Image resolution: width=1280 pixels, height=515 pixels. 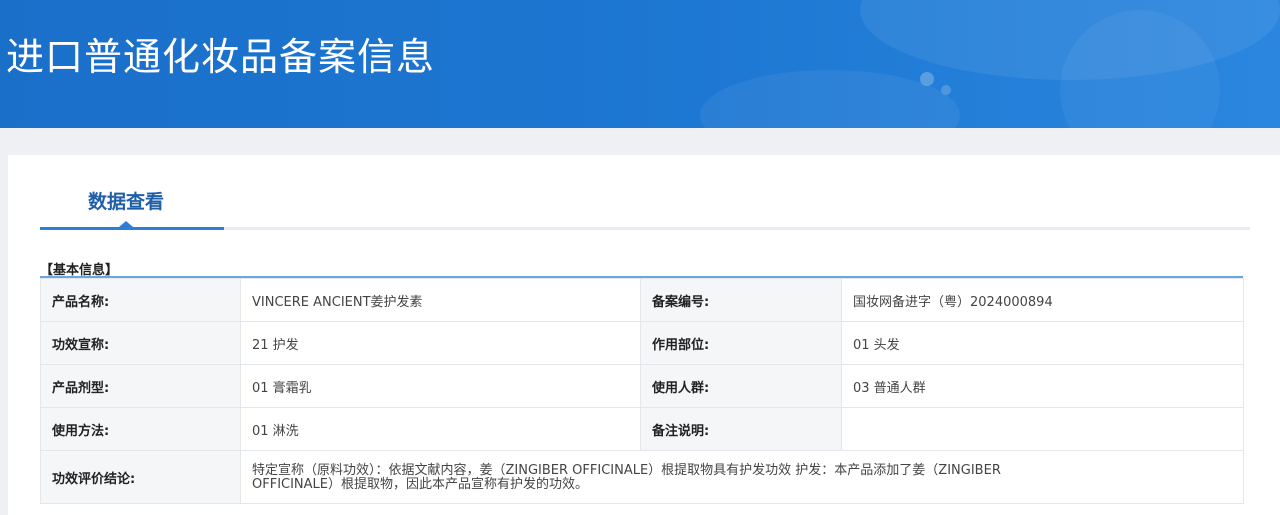 What do you see at coordinates (140, 386) in the screenshot?
I see `dosage-form-label: 产品剂型:` at bounding box center [140, 386].